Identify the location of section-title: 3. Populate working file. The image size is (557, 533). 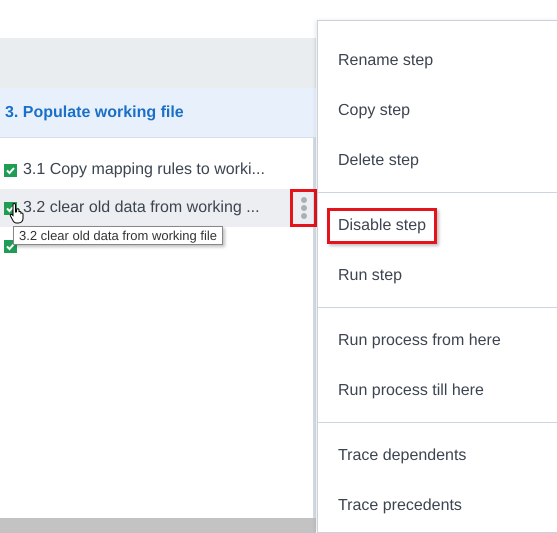
(94, 113).